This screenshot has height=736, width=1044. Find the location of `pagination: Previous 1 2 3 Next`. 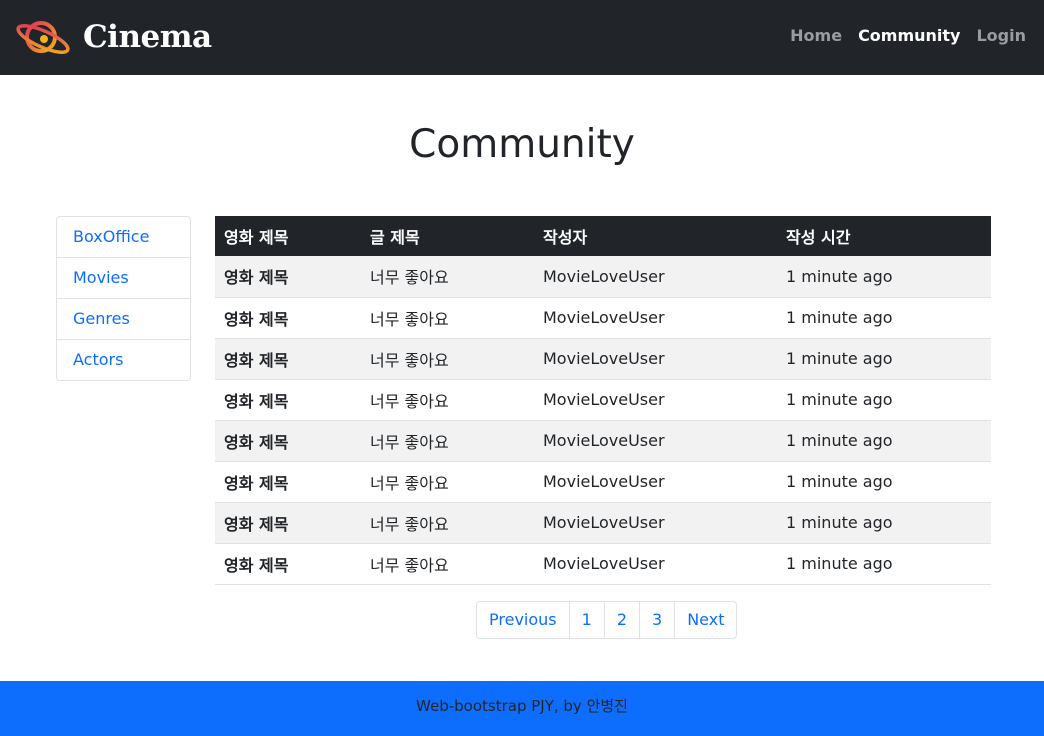

pagination: Previous 1 2 3 Next is located at coordinates (607, 620).